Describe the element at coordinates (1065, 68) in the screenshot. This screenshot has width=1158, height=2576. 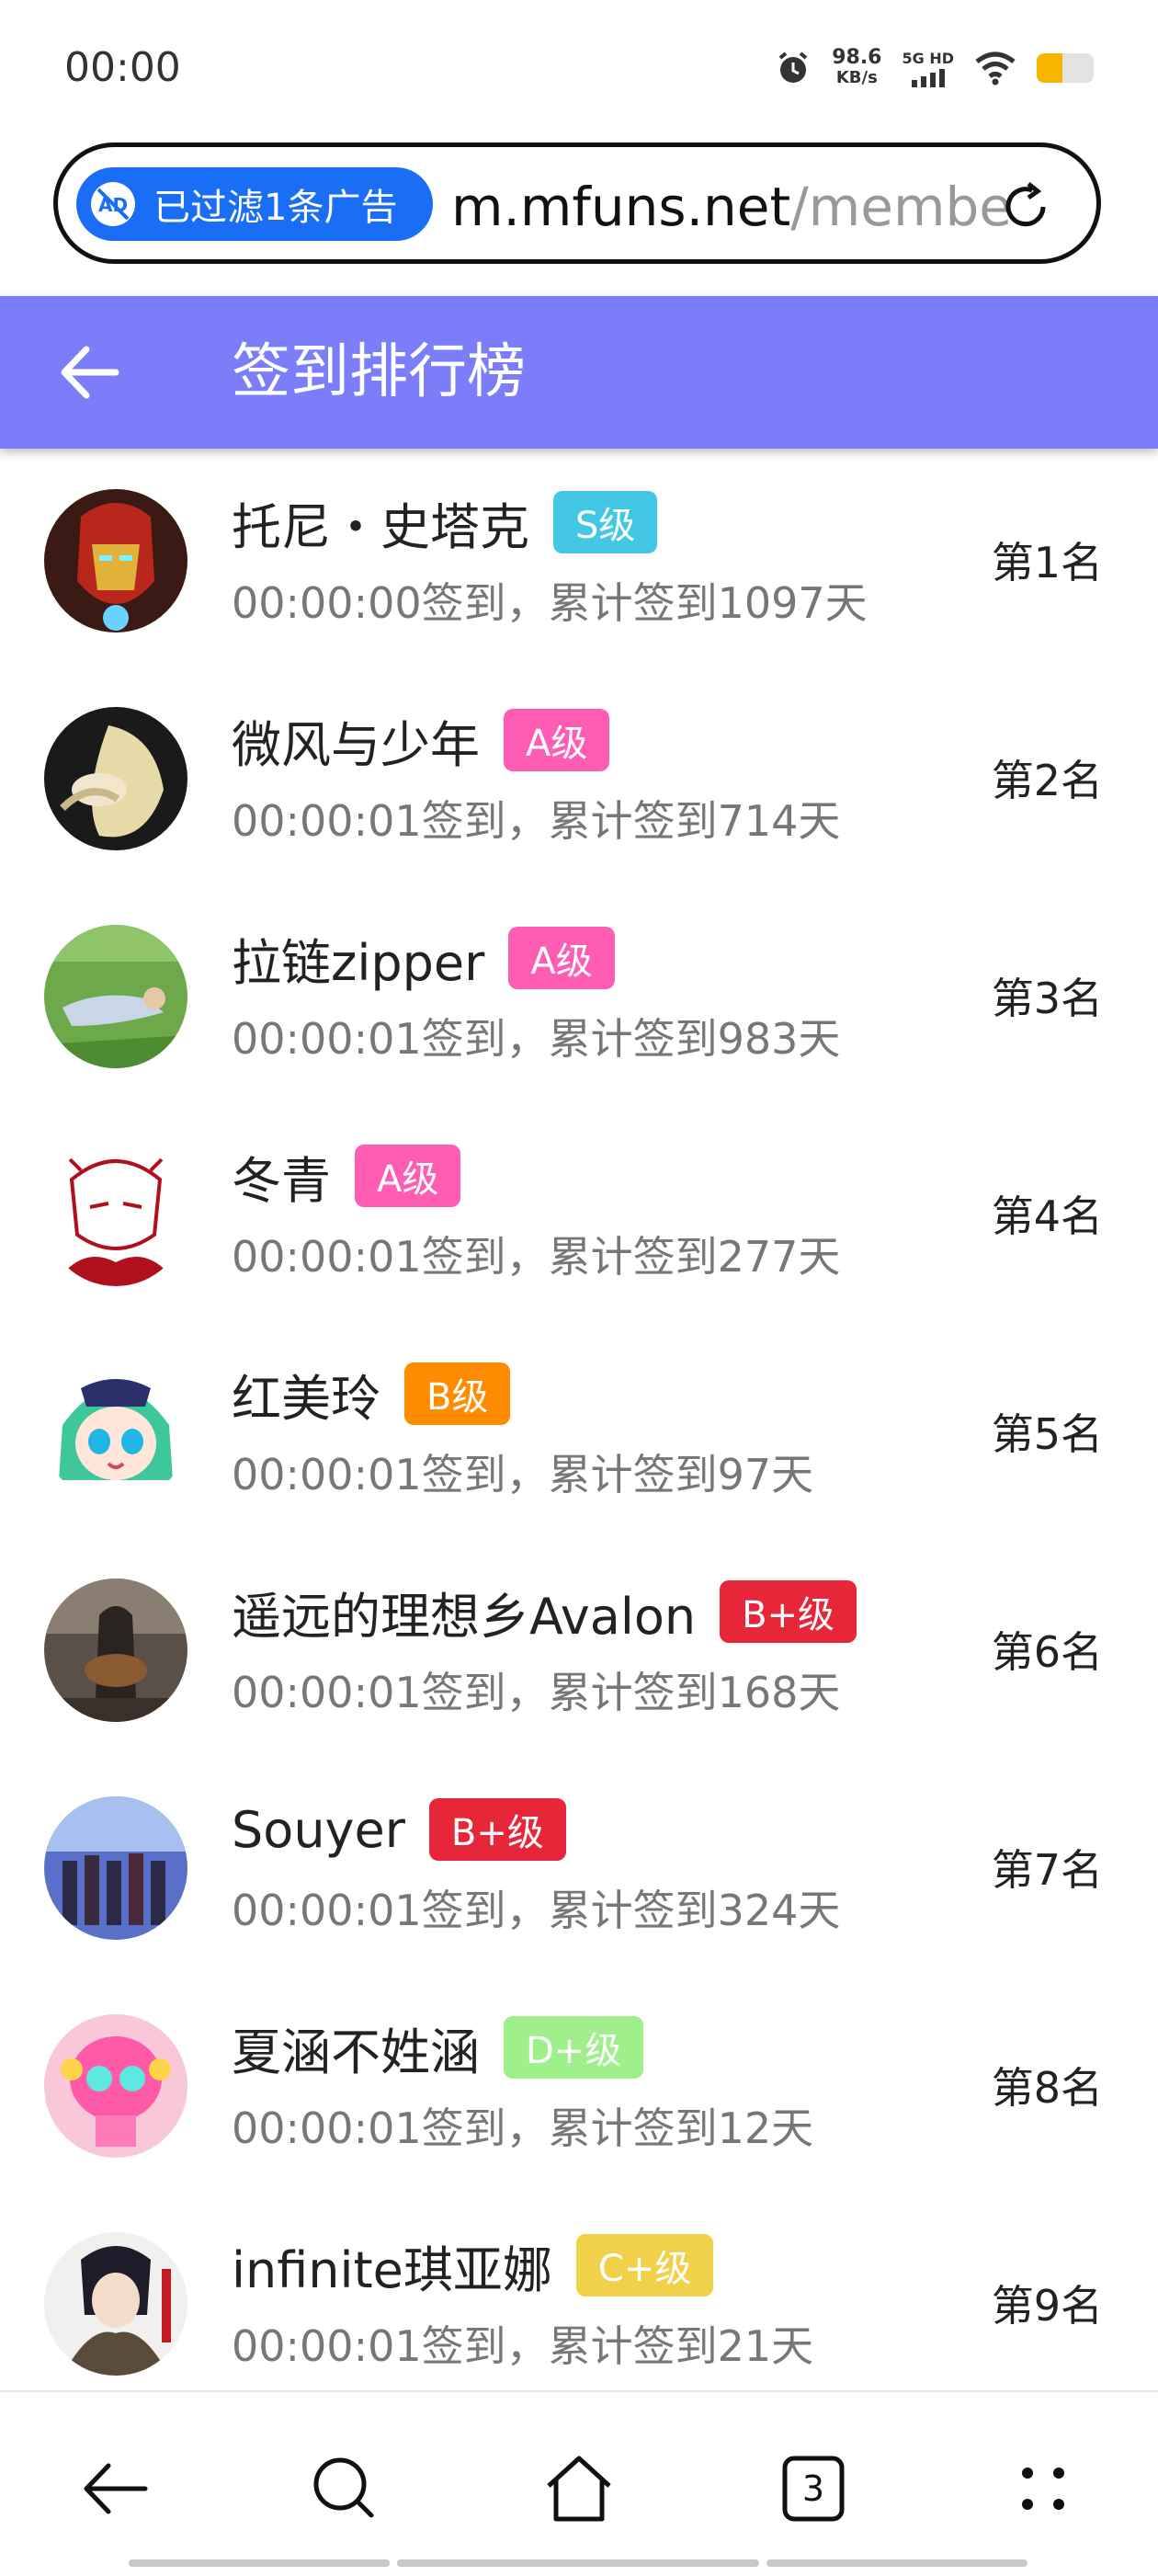
I see `battery-icon` at that location.